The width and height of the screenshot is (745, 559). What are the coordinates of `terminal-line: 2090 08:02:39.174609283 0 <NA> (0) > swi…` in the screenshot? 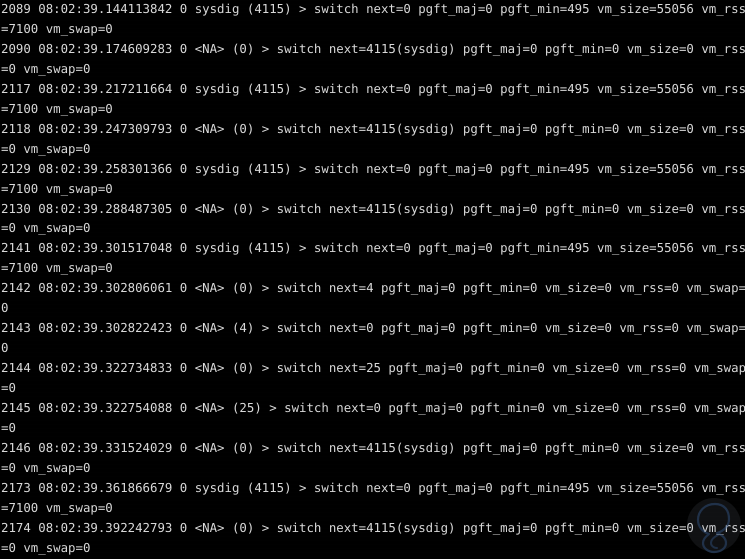 It's located at (373, 48).